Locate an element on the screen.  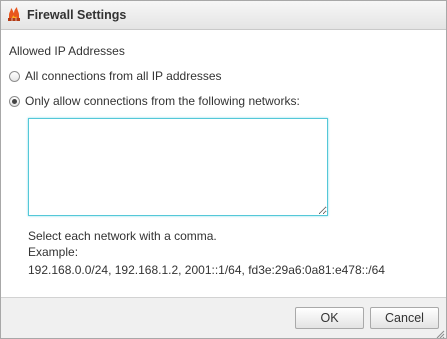
cancel-button: Cancel is located at coordinates (404, 318).